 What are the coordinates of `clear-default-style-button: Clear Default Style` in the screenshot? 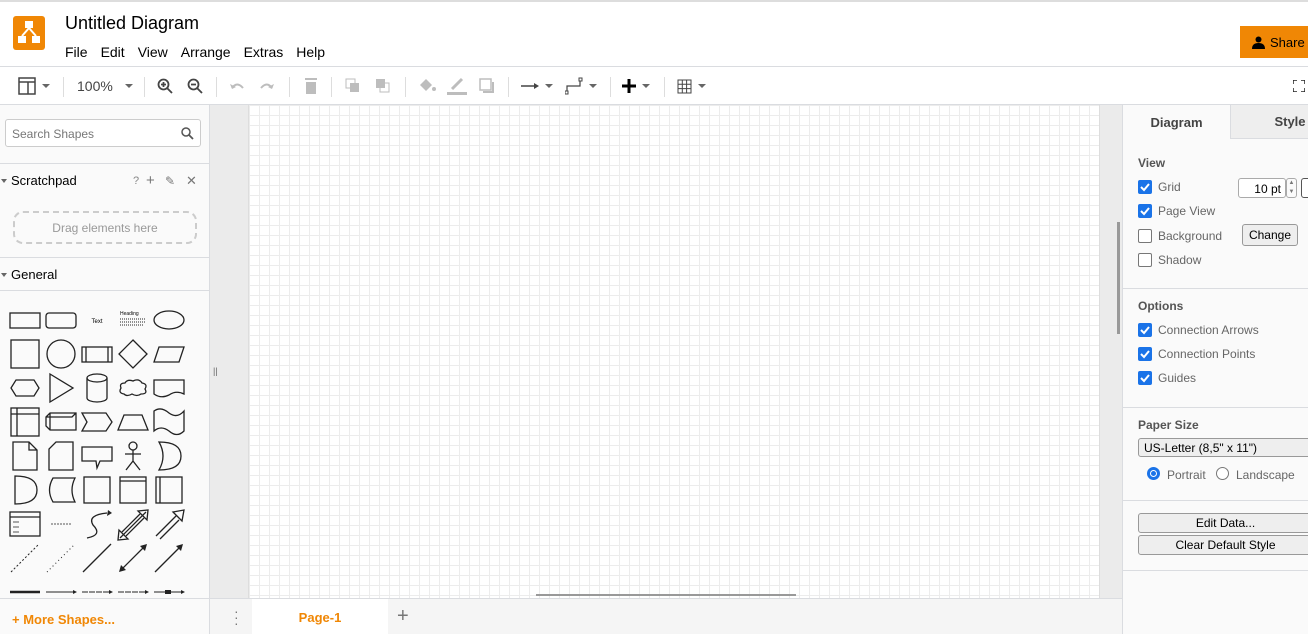 It's located at (1223, 545).